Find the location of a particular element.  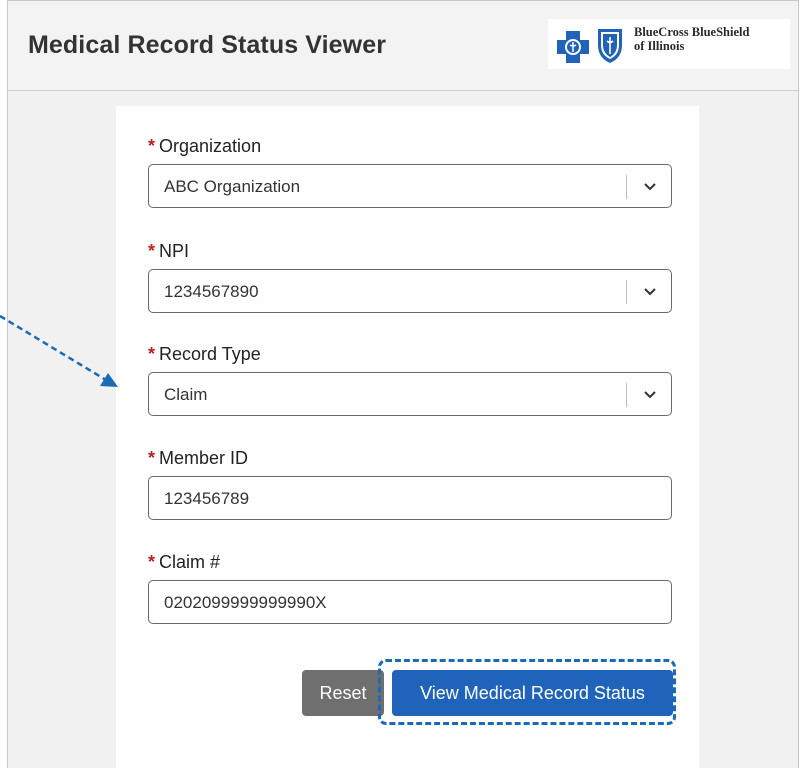

annotation-arrow is located at coordinates (59, 350).